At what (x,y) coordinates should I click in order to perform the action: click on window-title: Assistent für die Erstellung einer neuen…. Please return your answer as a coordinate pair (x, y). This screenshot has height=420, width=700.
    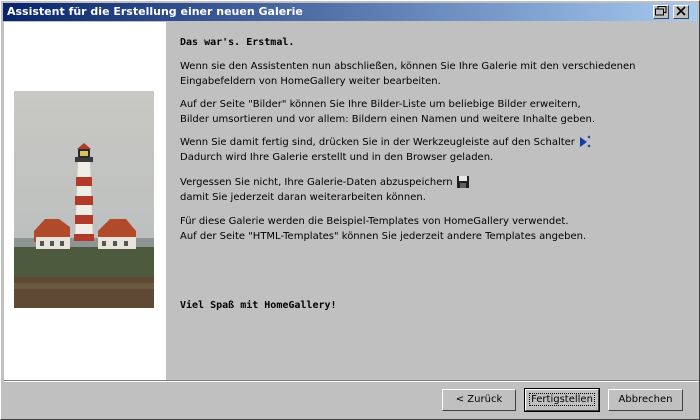
    Looking at the image, I should click on (155, 11).